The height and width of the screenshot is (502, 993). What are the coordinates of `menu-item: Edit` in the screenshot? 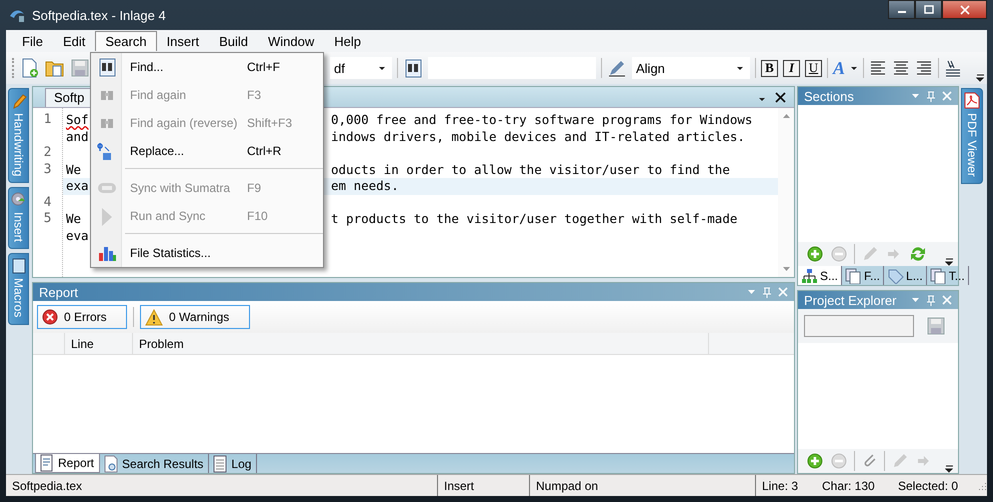 It's located at (74, 41).